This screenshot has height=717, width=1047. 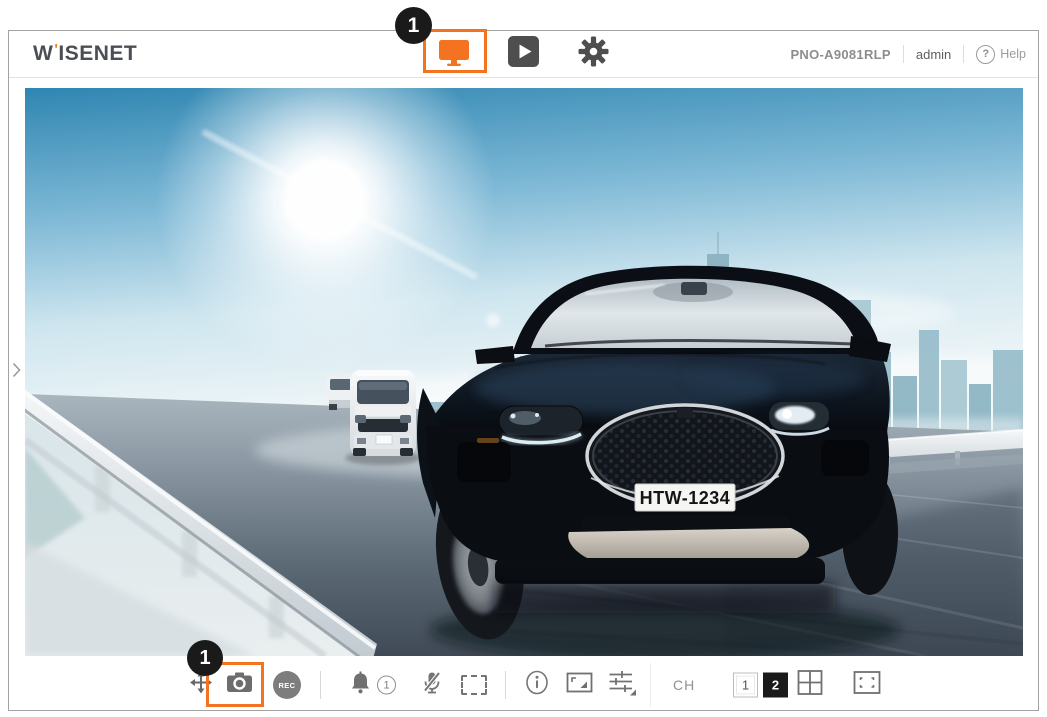 What do you see at coordinates (523, 685) in the screenshot?
I see `video-toolbar: REC 1 CH 1 2` at bounding box center [523, 685].